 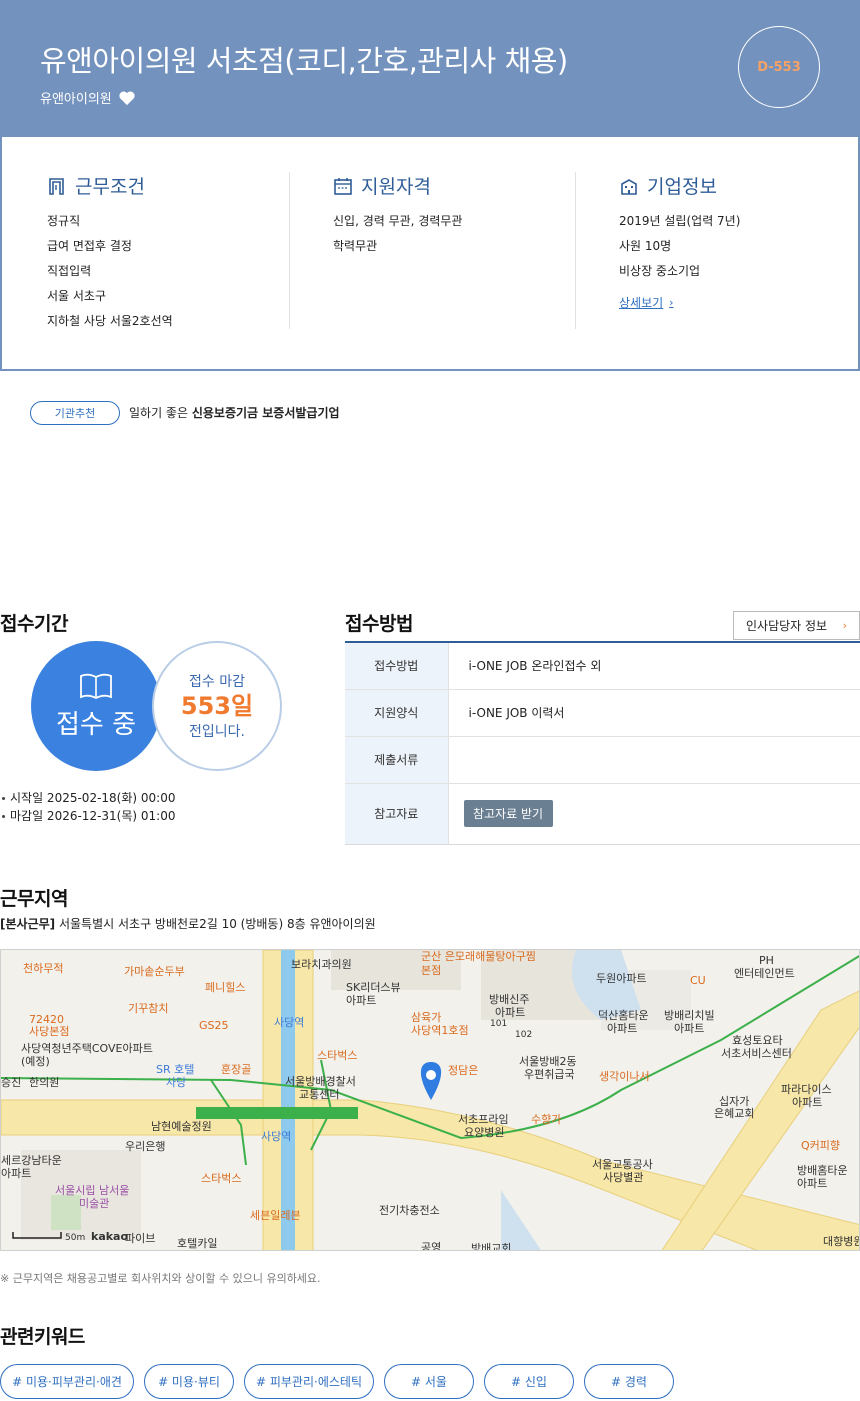 I want to click on map-label: 파라다이스, so click(x=806, y=1089).